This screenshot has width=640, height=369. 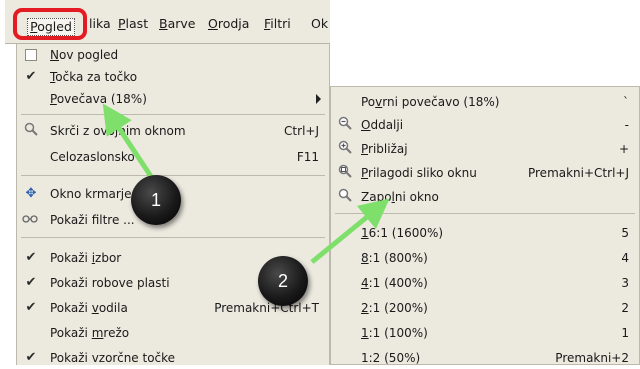 What do you see at coordinates (173, 333) in the screenshot?
I see `menu-item-pokazi-mrezo: Pokaži mrežo` at bounding box center [173, 333].